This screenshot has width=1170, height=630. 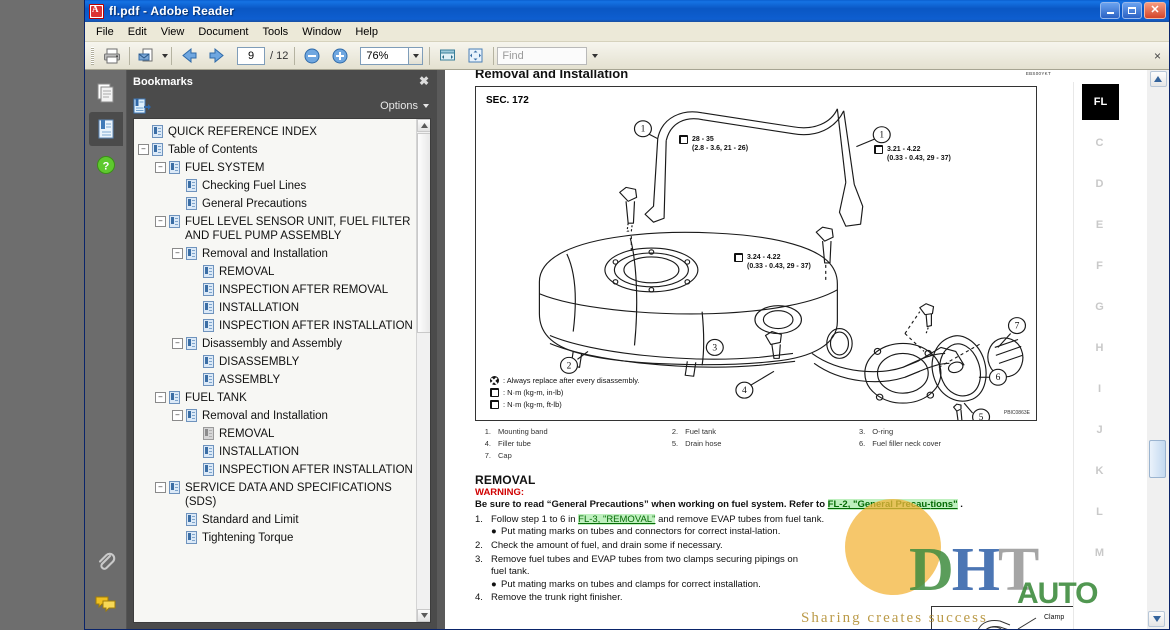 I want to click on bookmark-label: Tightening Torque, so click(x=247, y=538).